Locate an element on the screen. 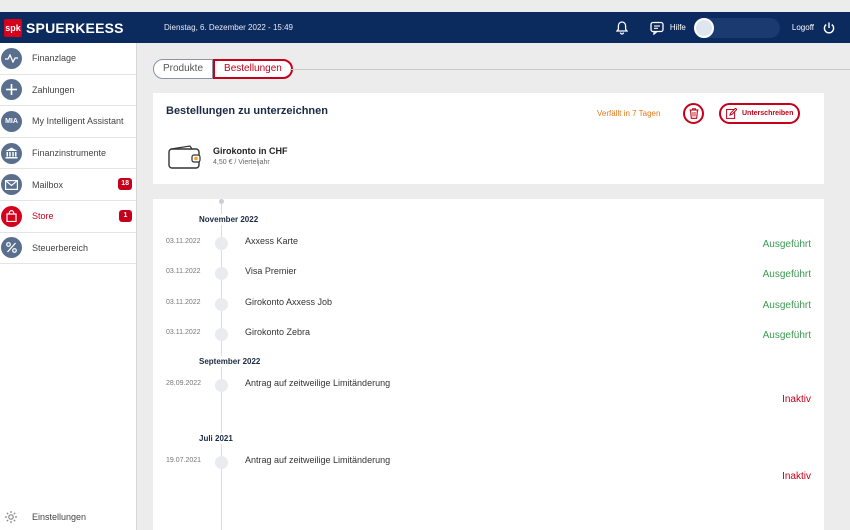 The width and height of the screenshot is (850, 530). settings-label: Einstellungen is located at coordinates (59, 517).